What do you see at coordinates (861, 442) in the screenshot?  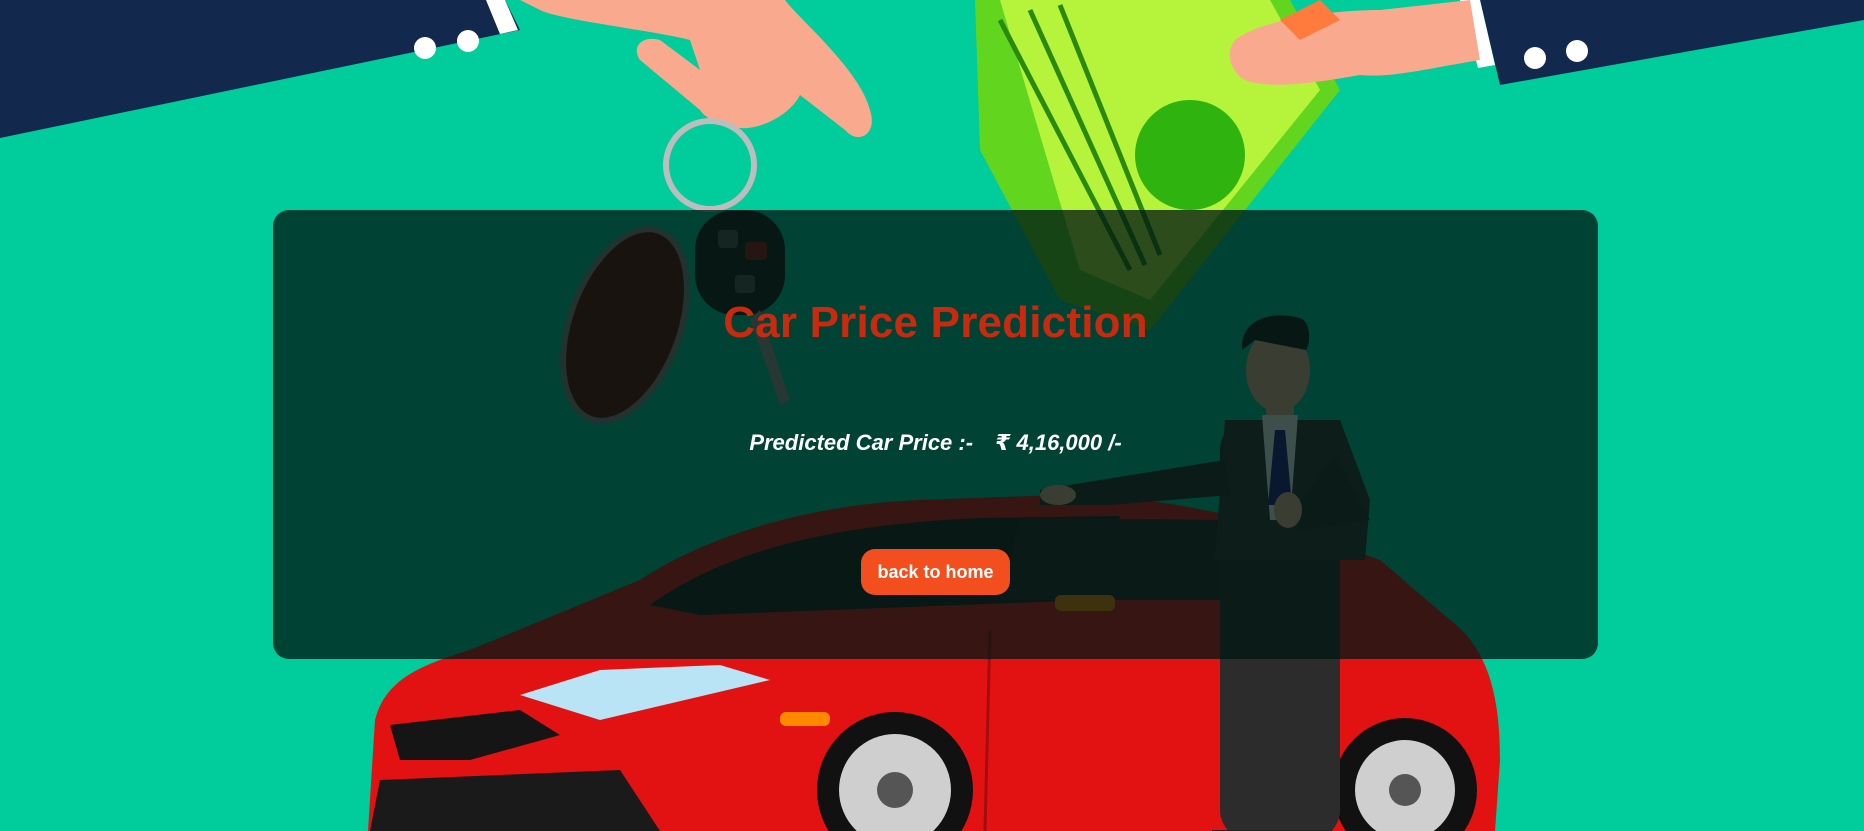 I see `predicted-price-label: Predicted Car Price :-` at bounding box center [861, 442].